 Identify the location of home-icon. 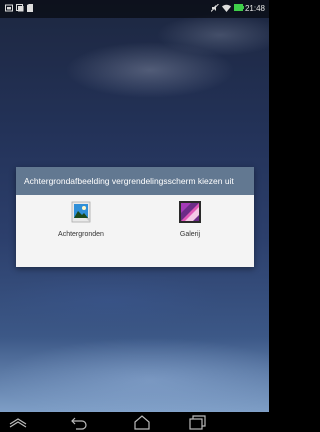
(142, 422).